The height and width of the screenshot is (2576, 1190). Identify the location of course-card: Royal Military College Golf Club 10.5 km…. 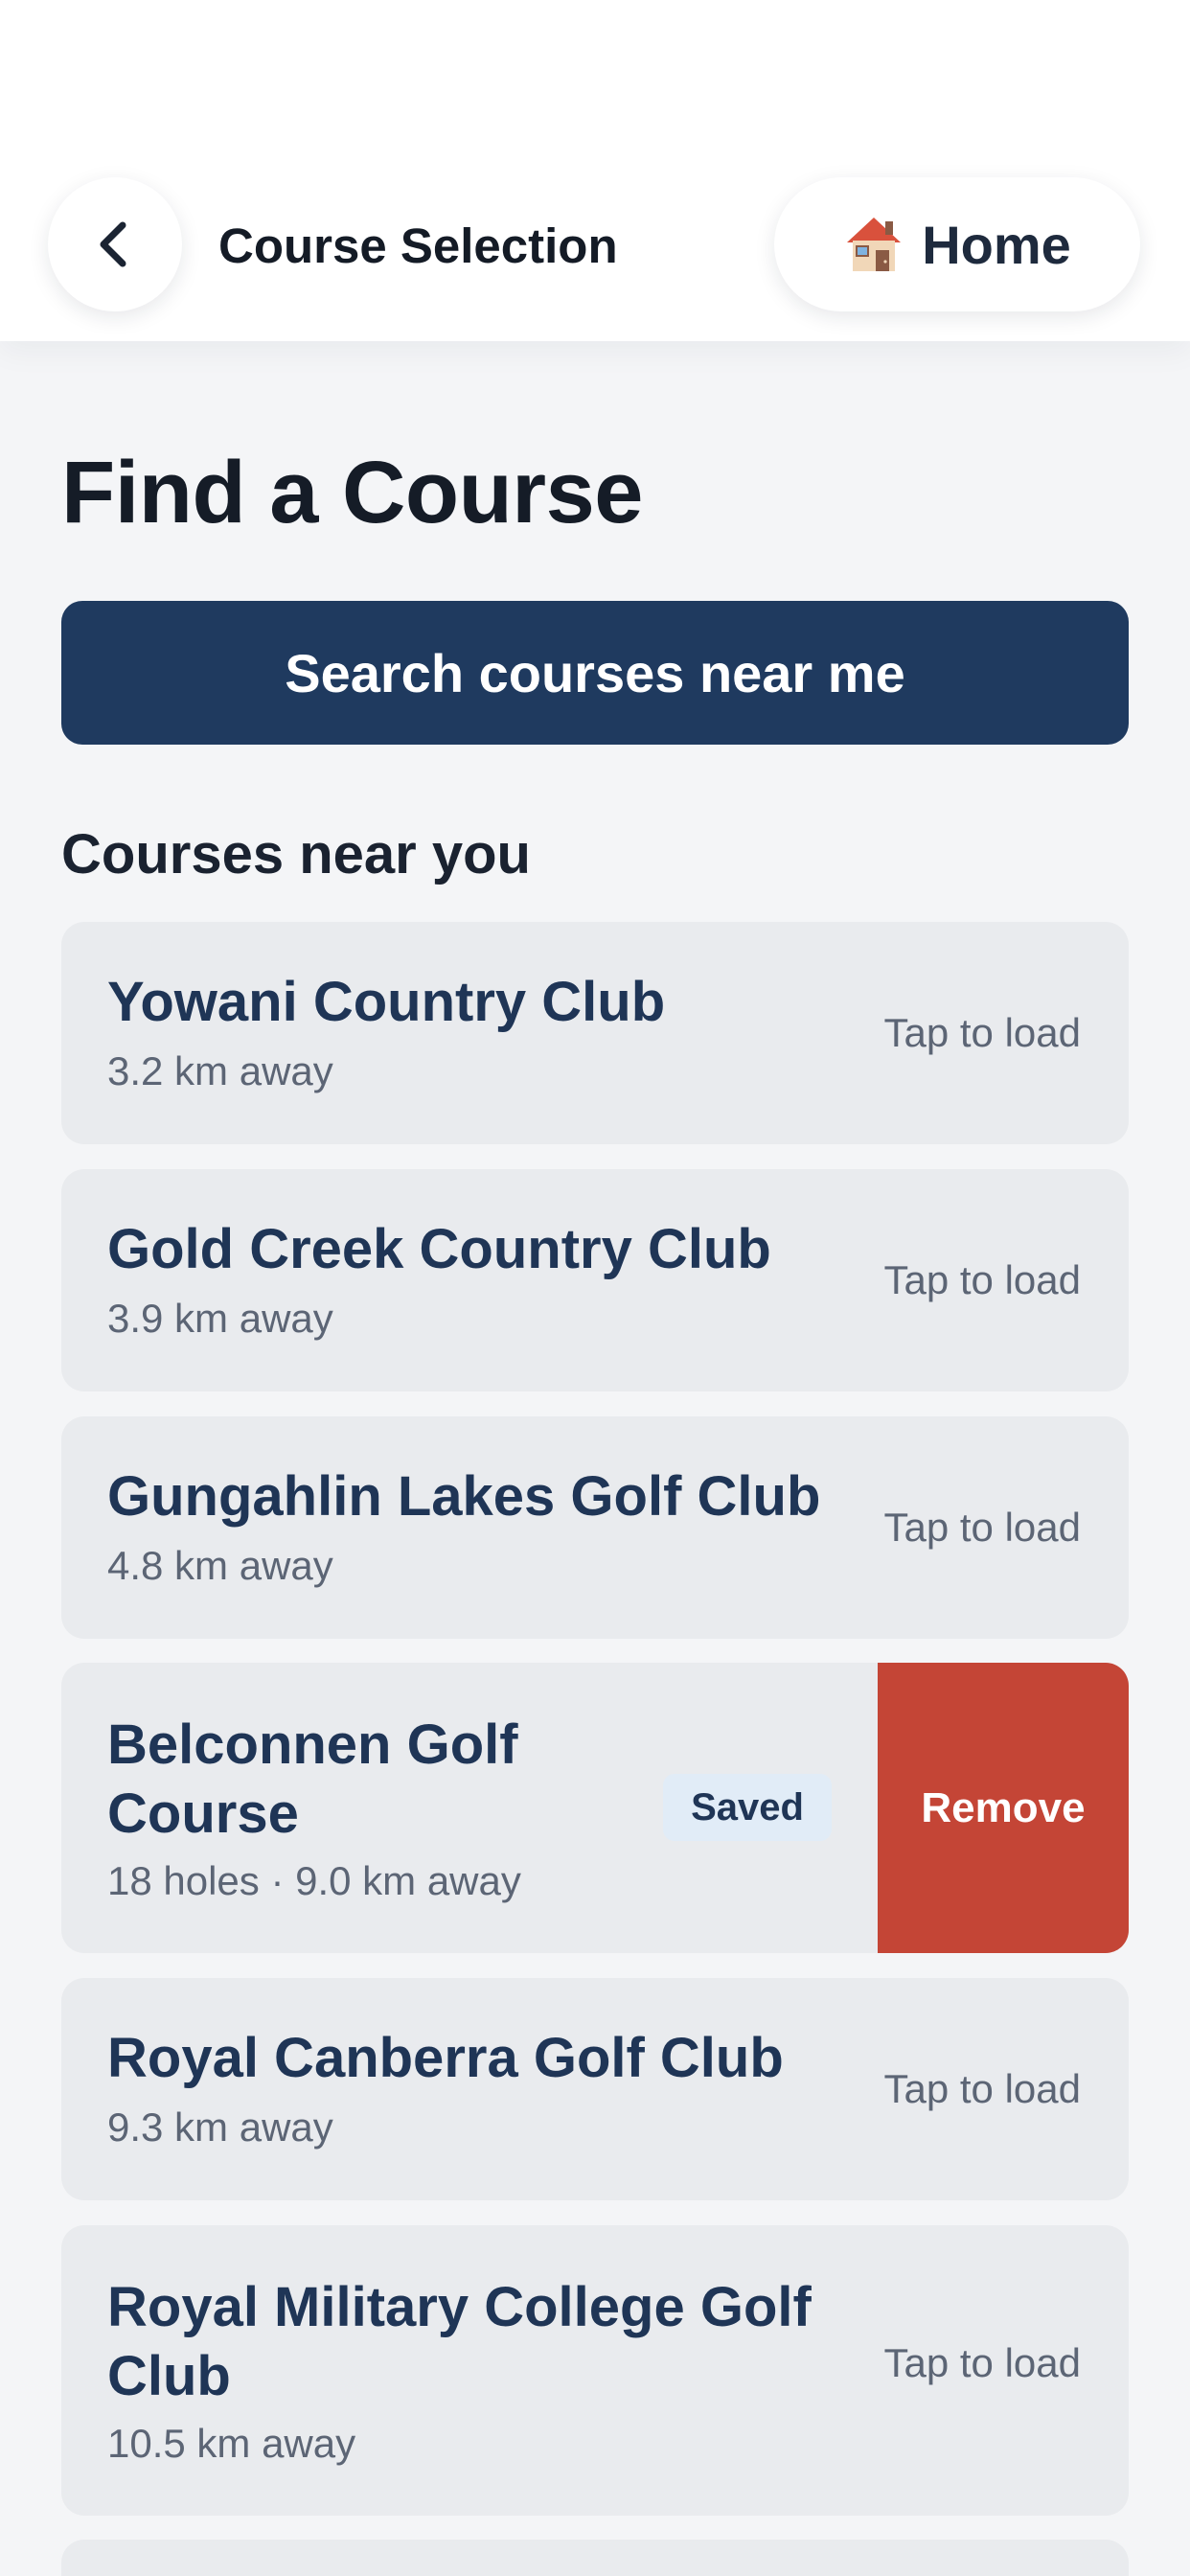
(595, 2370).